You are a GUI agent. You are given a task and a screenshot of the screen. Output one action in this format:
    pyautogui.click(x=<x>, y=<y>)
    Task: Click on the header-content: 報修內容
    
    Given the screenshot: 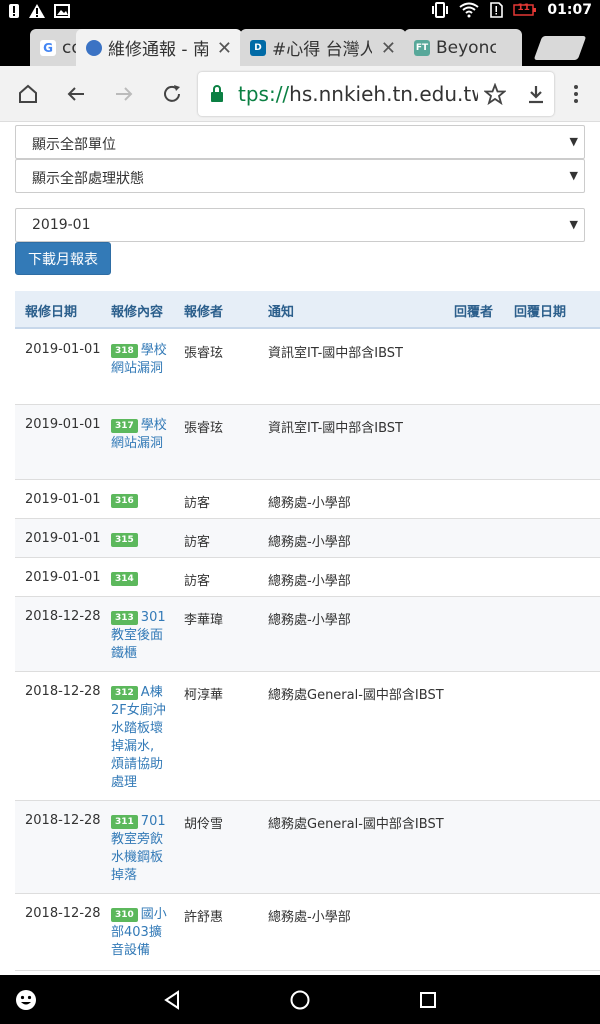 What is the action you would take?
    pyautogui.click(x=137, y=312)
    